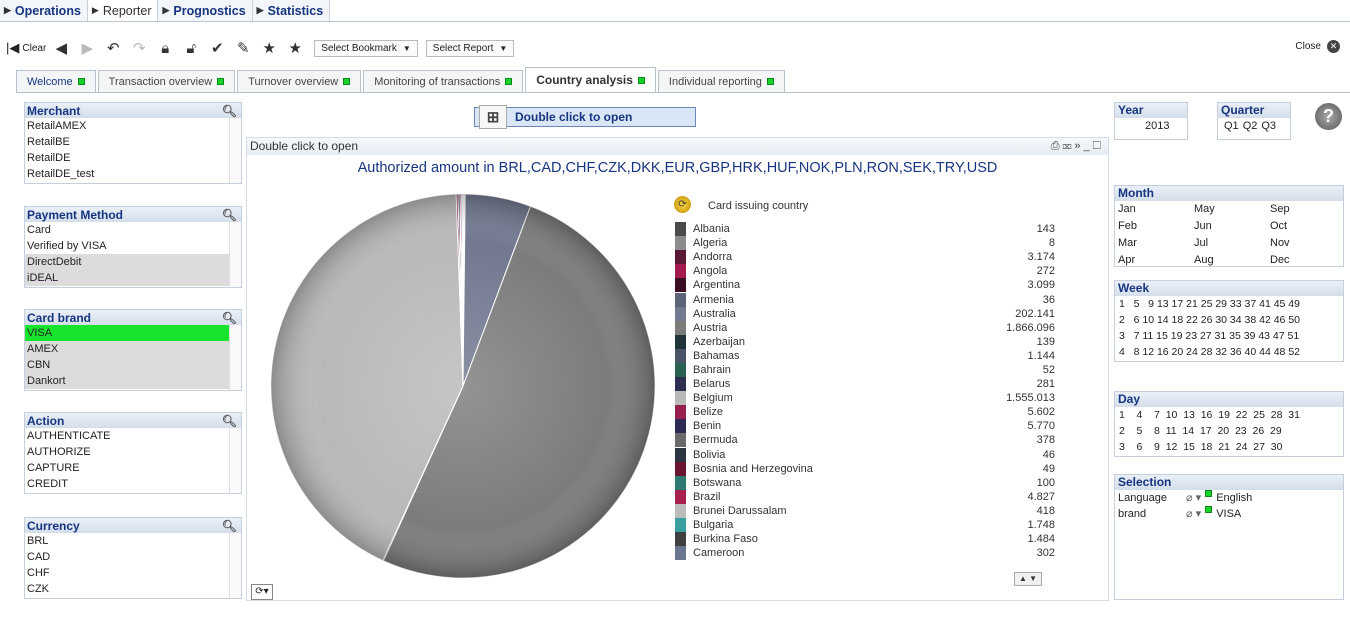 Image resolution: width=1350 pixels, height=625 pixels. Describe the element at coordinates (1023, 578) in the screenshot. I see `chevron-up-icon: ▲` at that location.